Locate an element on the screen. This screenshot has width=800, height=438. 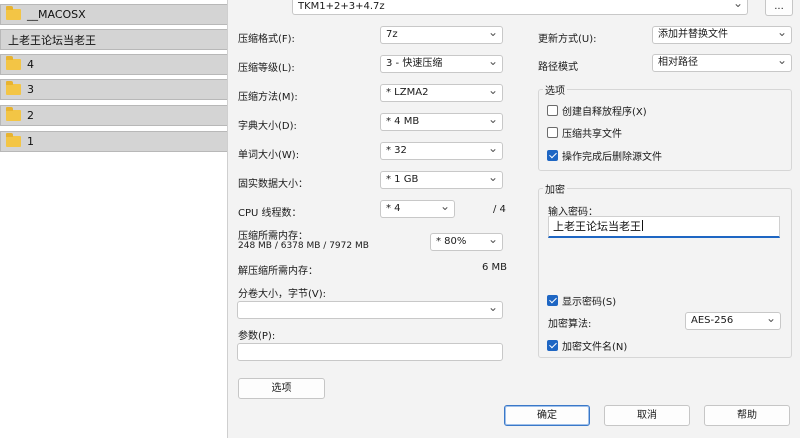
options-button: 选项 is located at coordinates (281, 388).